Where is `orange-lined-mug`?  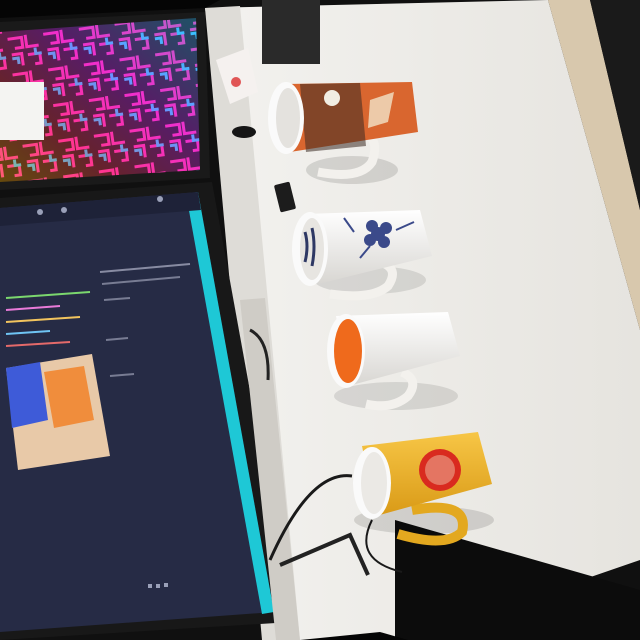 orange-lined-mug is located at coordinates (393, 361).